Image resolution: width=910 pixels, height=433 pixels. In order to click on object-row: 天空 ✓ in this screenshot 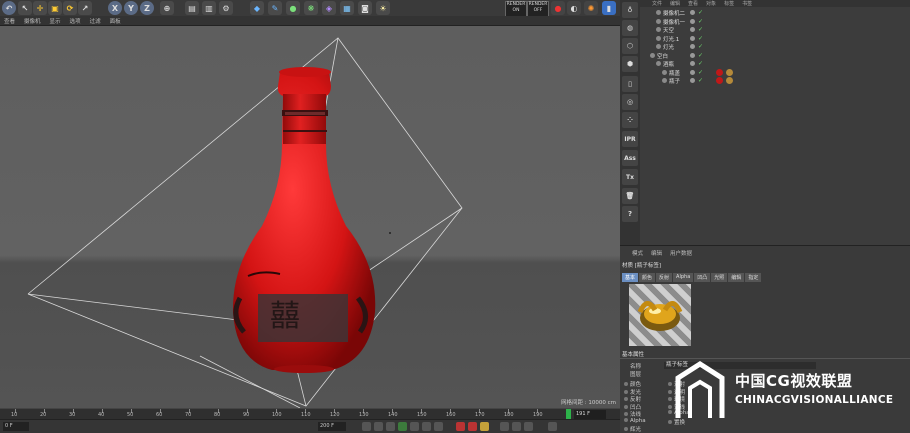, I will do `click(775, 30)`.